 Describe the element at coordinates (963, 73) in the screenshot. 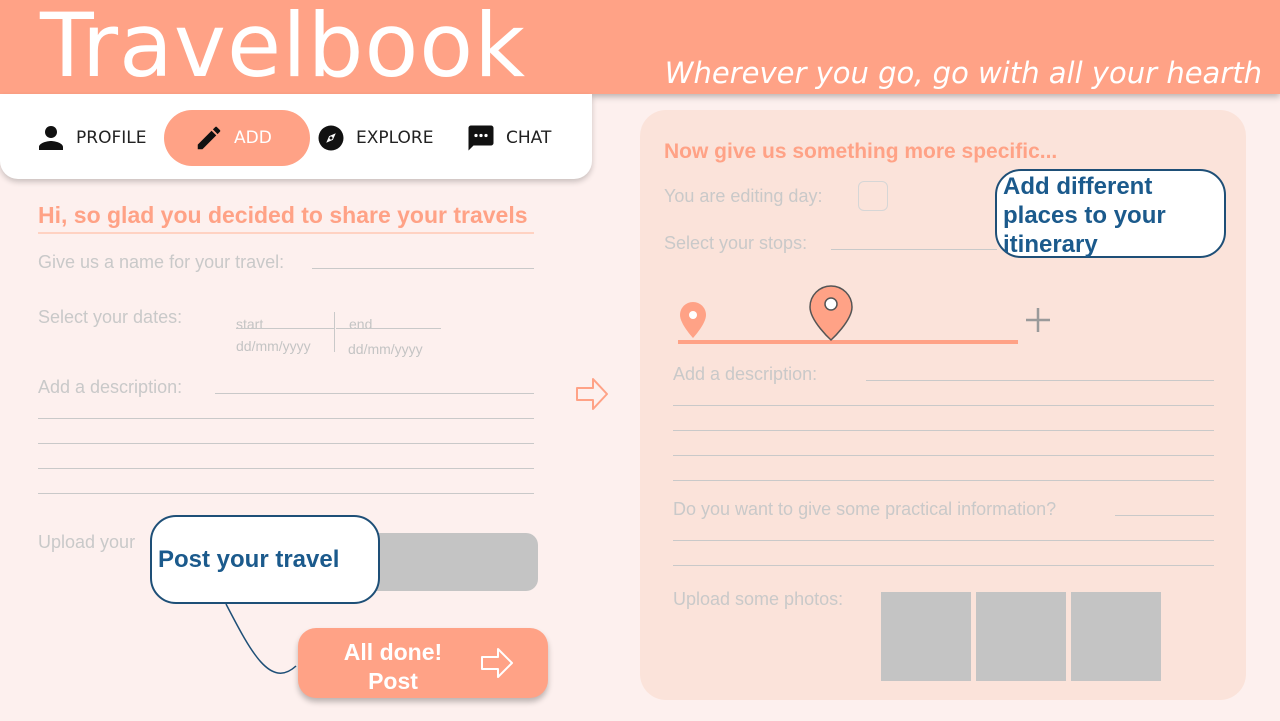

I see `app-tagline: Wherever you go, go with all your hearth` at that location.